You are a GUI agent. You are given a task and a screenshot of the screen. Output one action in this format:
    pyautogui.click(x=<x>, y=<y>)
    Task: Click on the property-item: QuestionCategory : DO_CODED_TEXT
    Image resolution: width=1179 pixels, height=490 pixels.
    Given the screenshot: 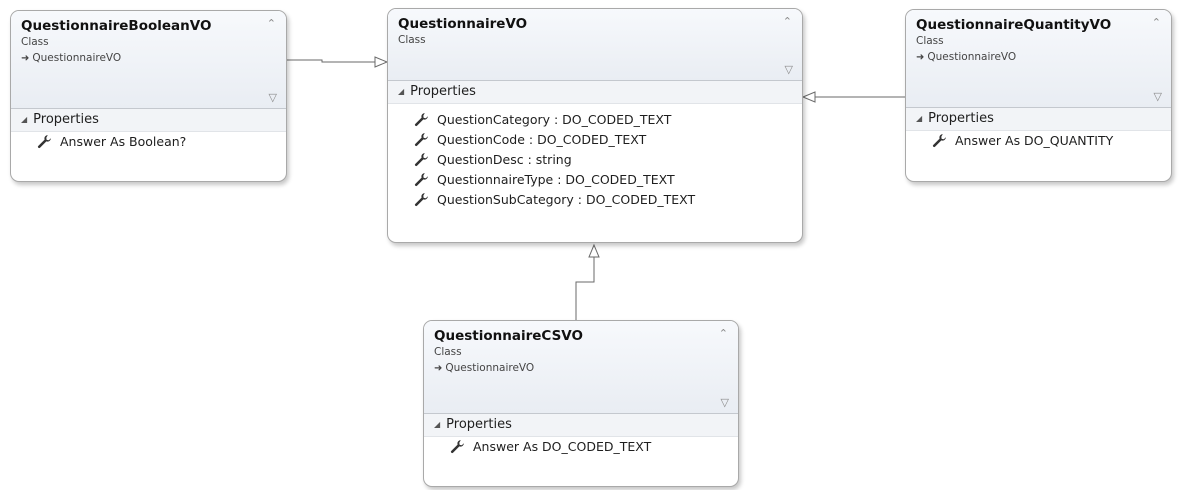 What is the action you would take?
    pyautogui.click(x=595, y=120)
    